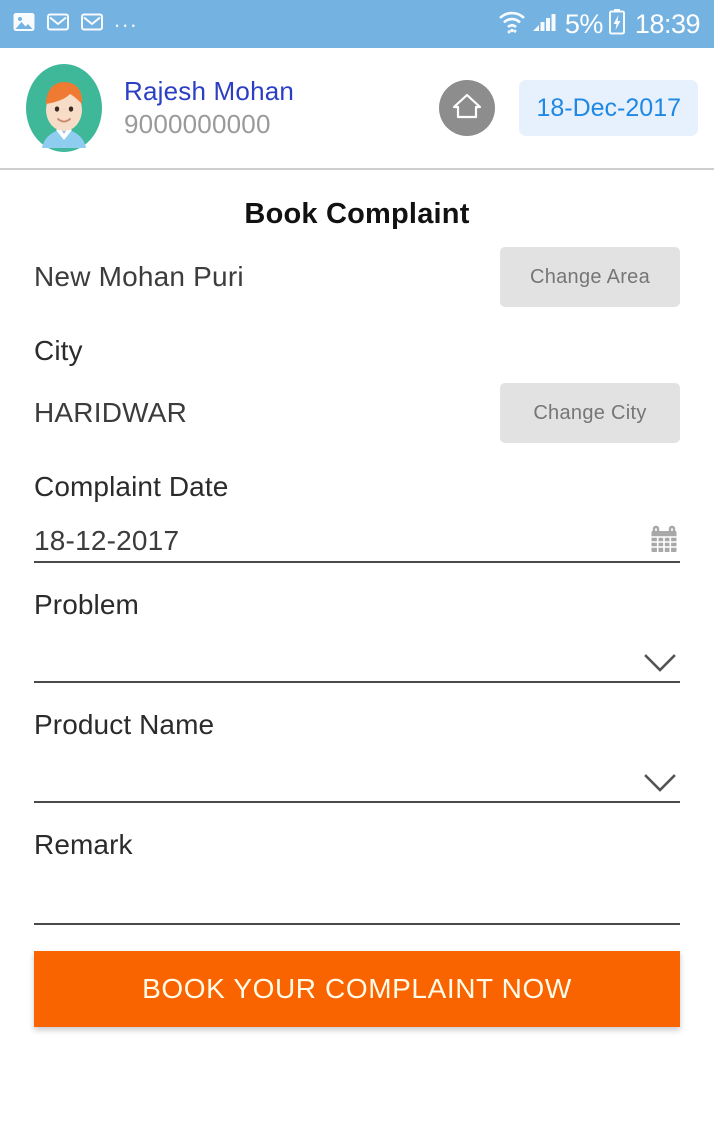  I want to click on home-button, so click(467, 108).